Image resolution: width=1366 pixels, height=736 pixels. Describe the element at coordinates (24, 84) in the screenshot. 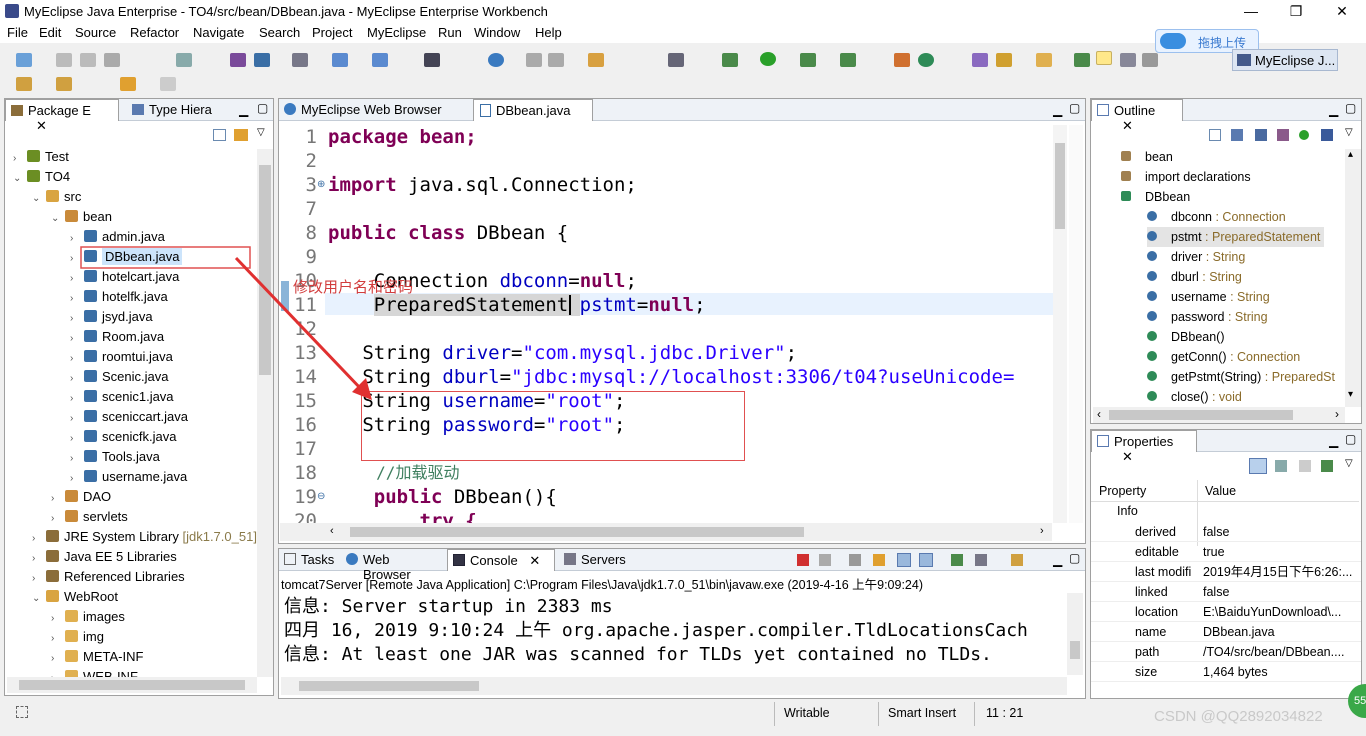

I see `back-icon` at that location.